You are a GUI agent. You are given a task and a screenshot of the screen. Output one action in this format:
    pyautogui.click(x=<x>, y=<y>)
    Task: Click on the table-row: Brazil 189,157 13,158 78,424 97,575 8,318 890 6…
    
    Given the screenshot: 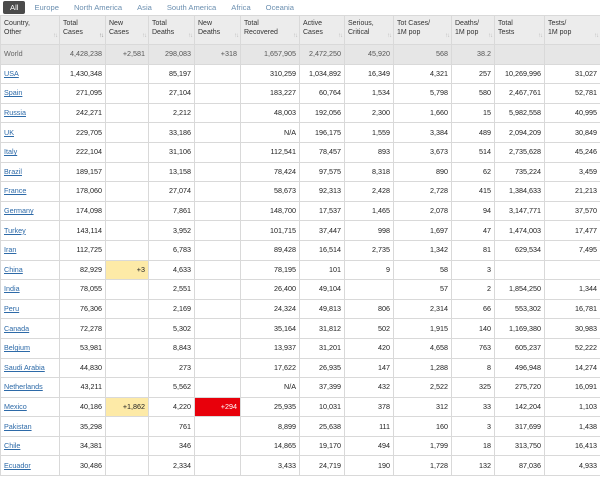 What is the action you would take?
    pyautogui.click(x=300, y=172)
    